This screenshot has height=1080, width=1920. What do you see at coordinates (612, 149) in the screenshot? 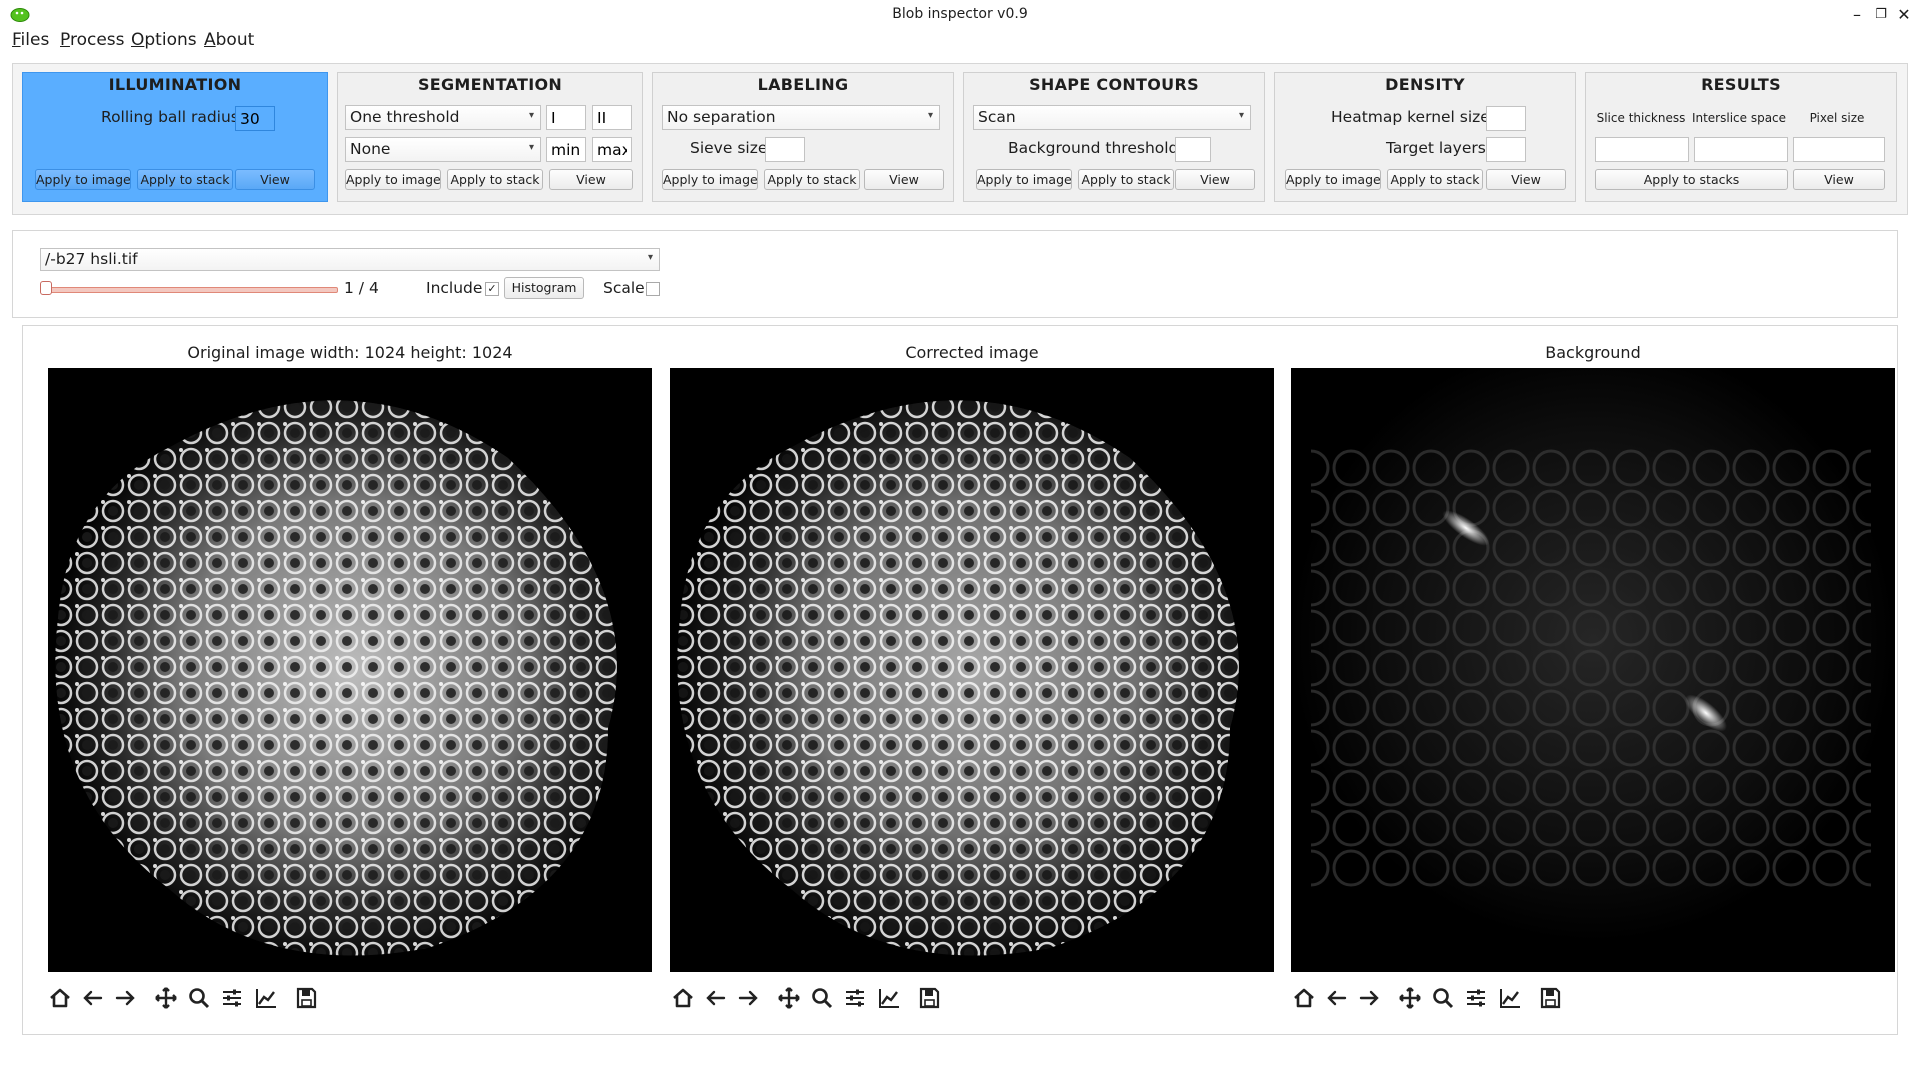
I see `segmentation-max-input` at bounding box center [612, 149].